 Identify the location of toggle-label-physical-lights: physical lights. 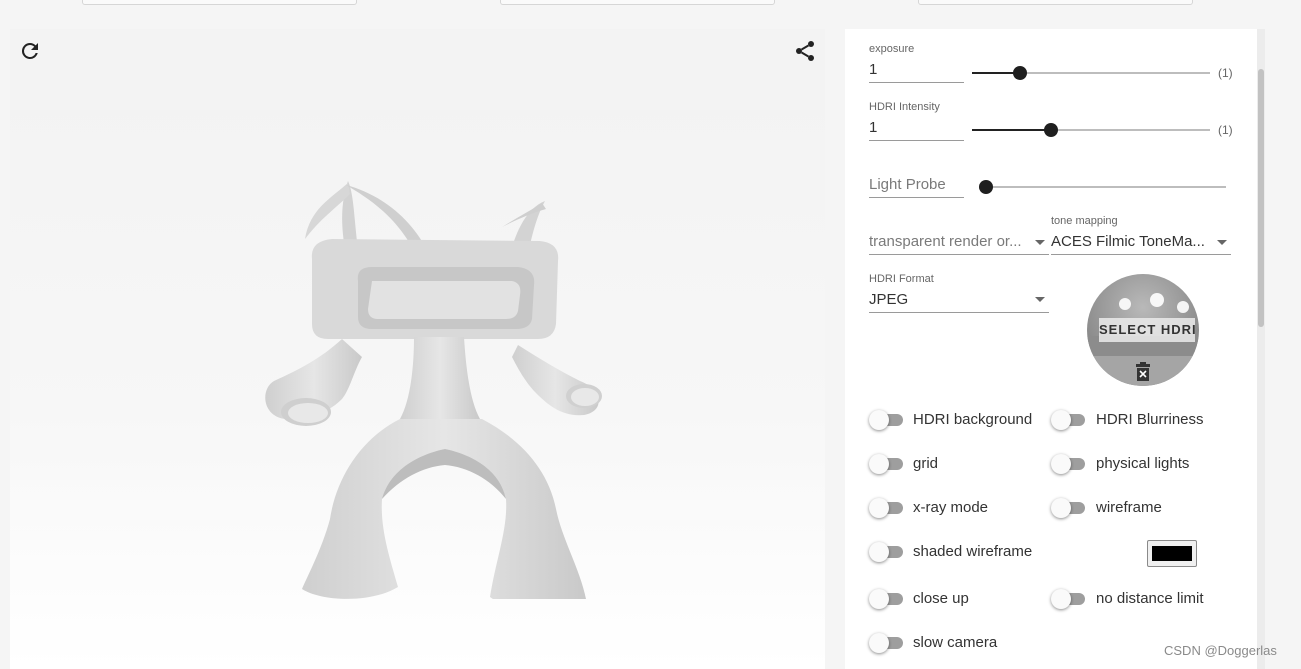
(1143, 463).